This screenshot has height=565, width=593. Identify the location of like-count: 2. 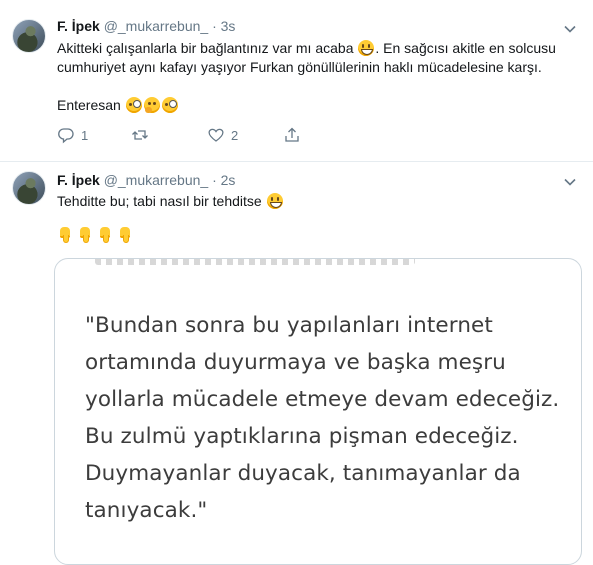
(235, 135).